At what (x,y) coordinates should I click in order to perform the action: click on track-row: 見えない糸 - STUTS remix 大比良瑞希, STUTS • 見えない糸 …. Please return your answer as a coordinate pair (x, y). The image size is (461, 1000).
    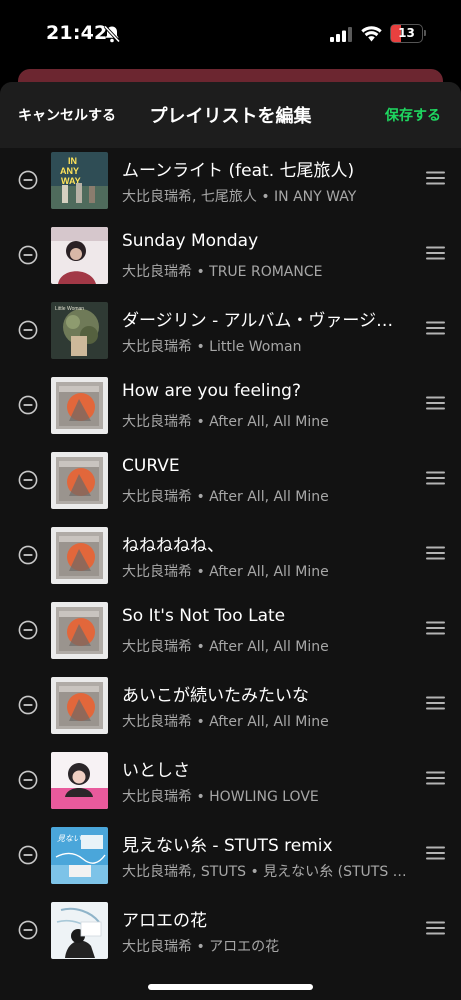
    Looking at the image, I should click on (230, 860).